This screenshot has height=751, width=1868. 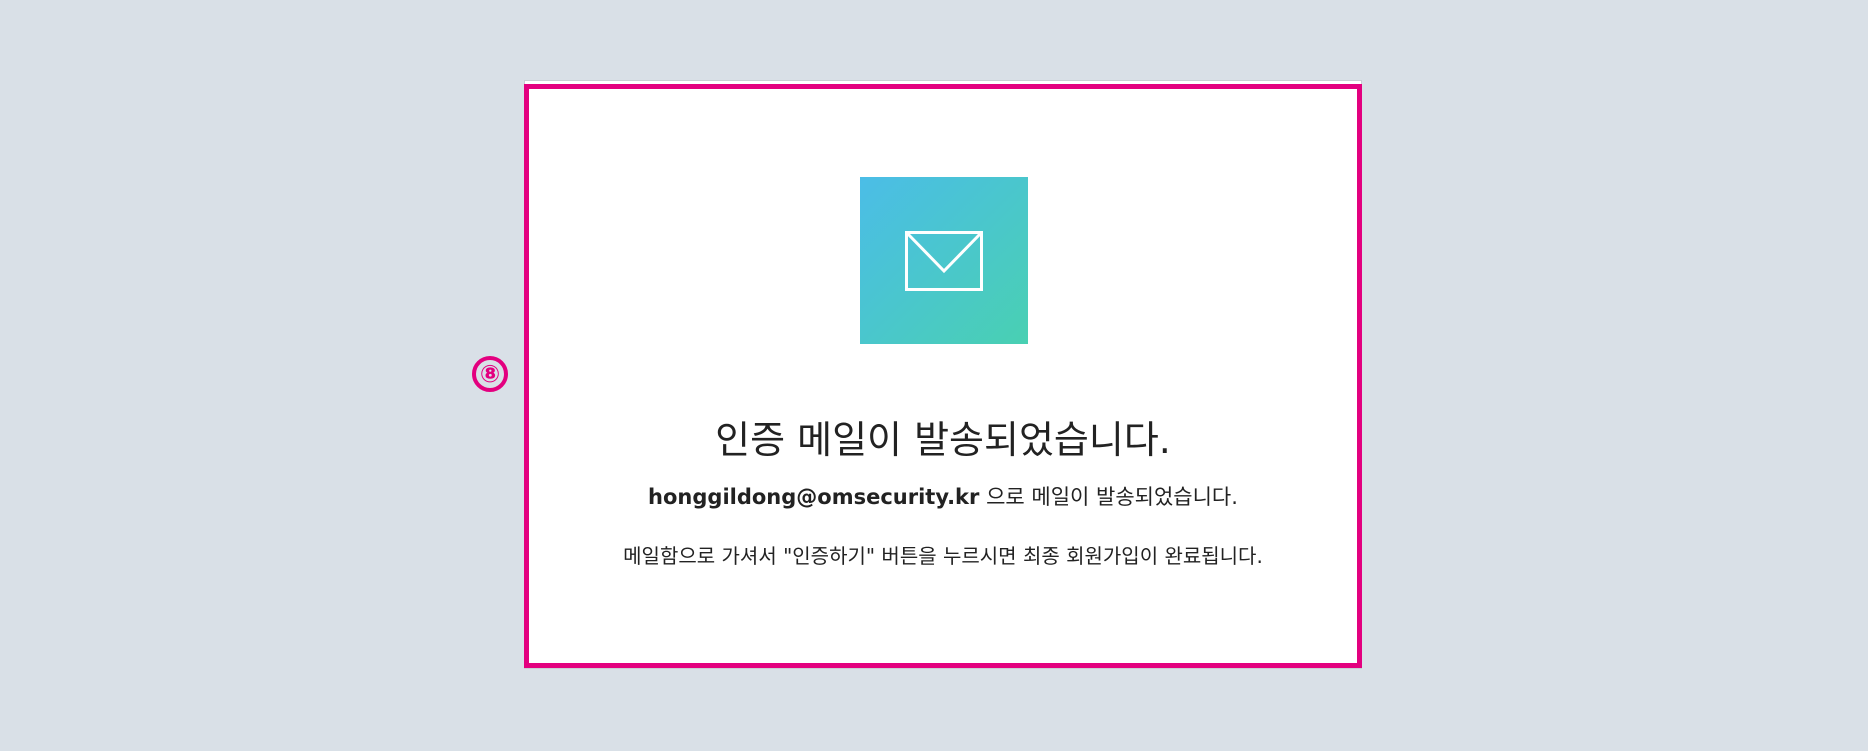 I want to click on mail-icon-tile, so click(x=944, y=260).